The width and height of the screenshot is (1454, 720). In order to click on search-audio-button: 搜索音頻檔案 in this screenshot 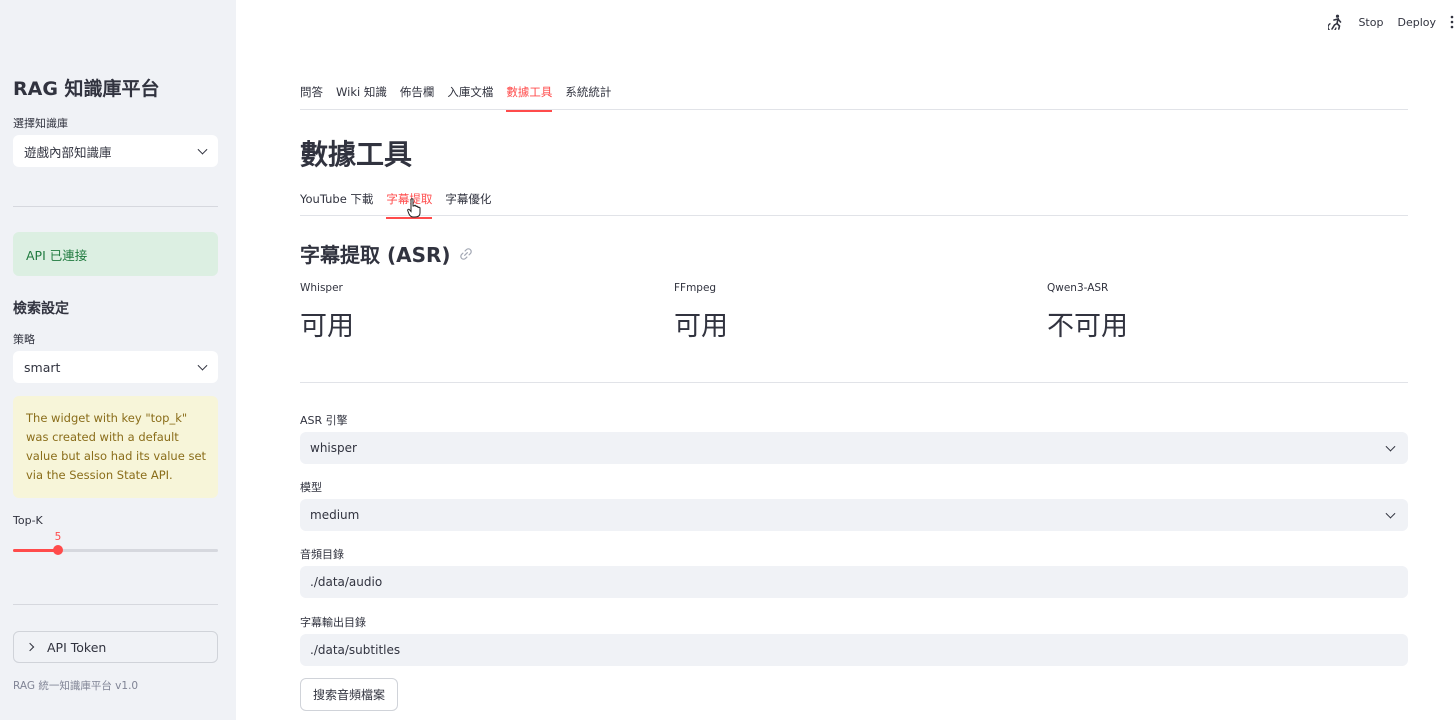, I will do `click(349, 694)`.